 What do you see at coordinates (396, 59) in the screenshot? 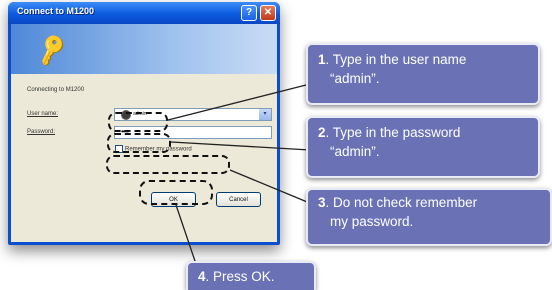
I see `callout-text: . Type in the user name` at bounding box center [396, 59].